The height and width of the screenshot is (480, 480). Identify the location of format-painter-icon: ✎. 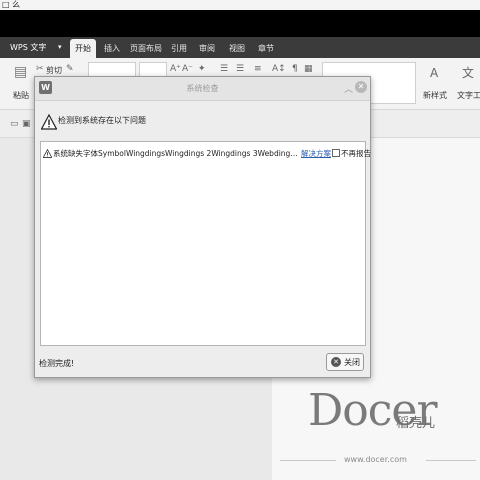
(70, 69).